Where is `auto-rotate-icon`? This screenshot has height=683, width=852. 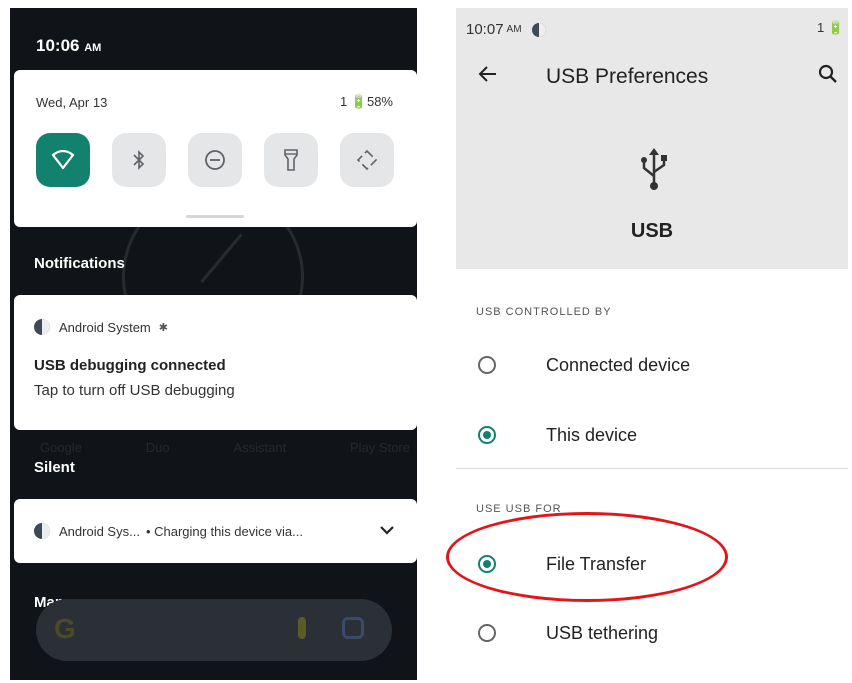
auto-rotate-icon is located at coordinates (367, 160).